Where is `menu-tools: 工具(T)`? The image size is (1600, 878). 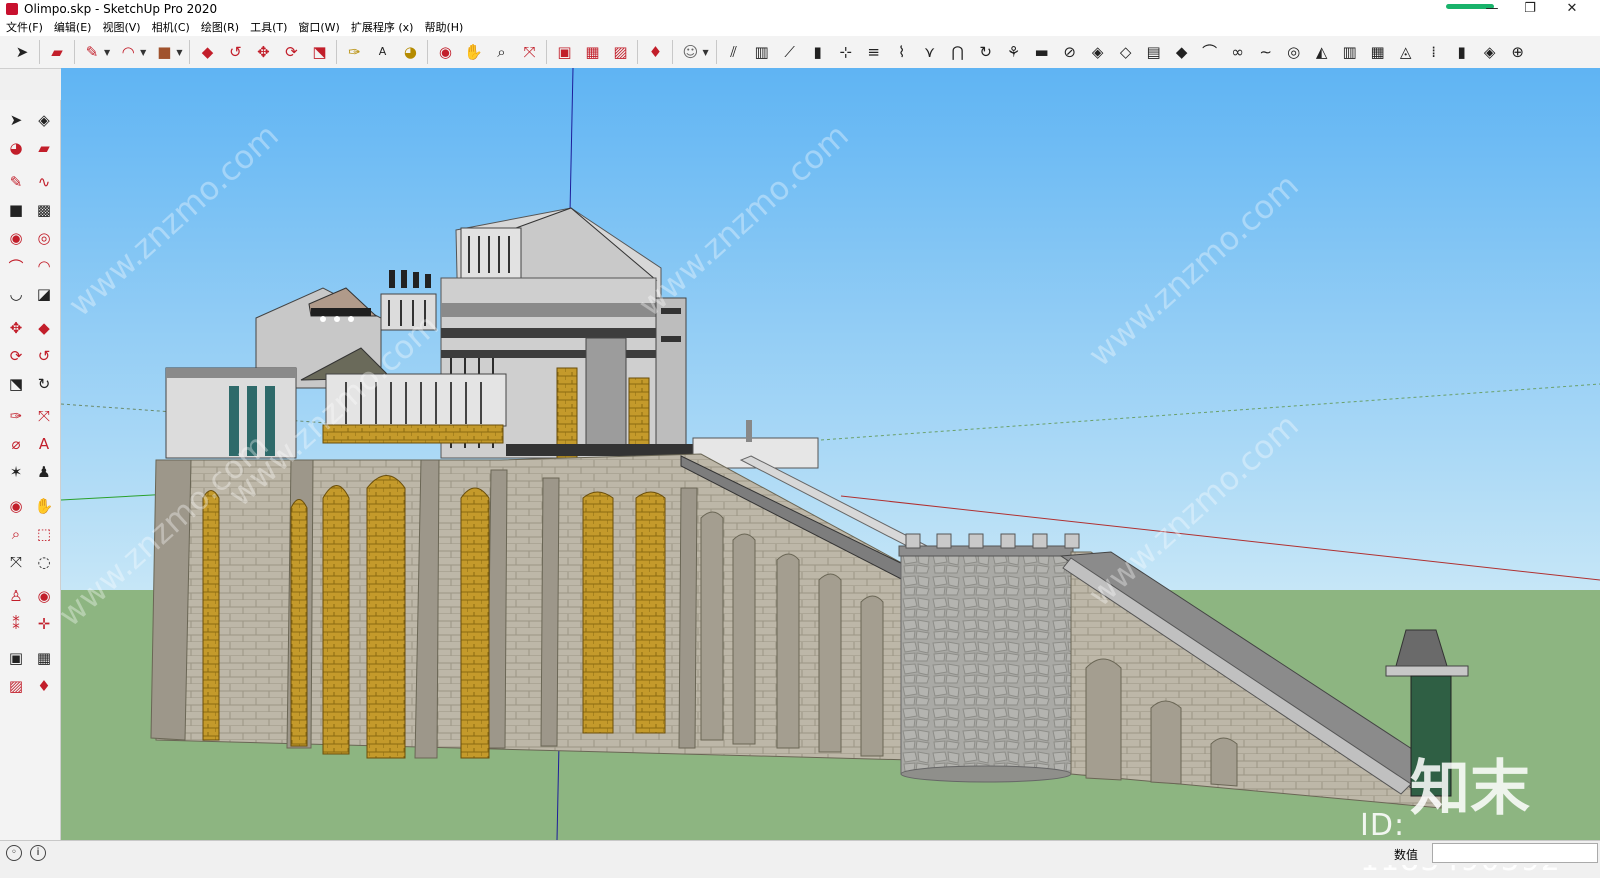 menu-tools: 工具(T) is located at coordinates (268, 27).